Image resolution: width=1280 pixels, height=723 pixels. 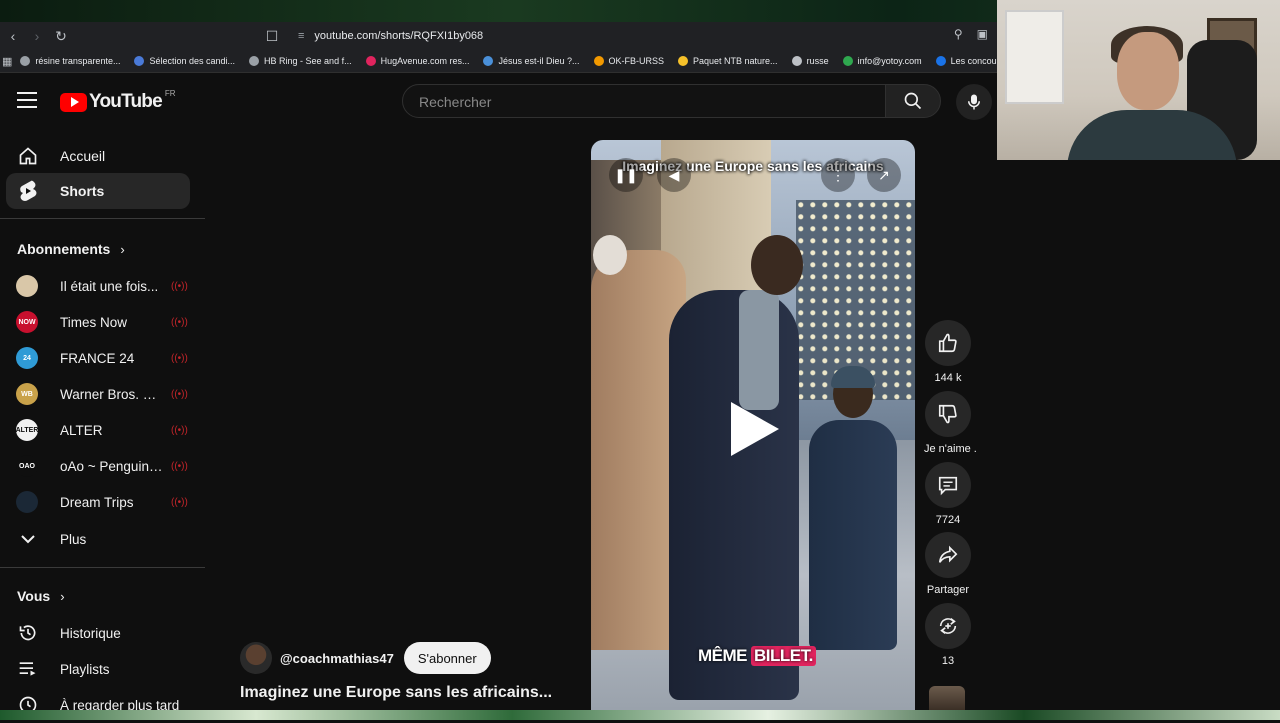 I want to click on more-options-icon: ⋮, so click(x=838, y=175).